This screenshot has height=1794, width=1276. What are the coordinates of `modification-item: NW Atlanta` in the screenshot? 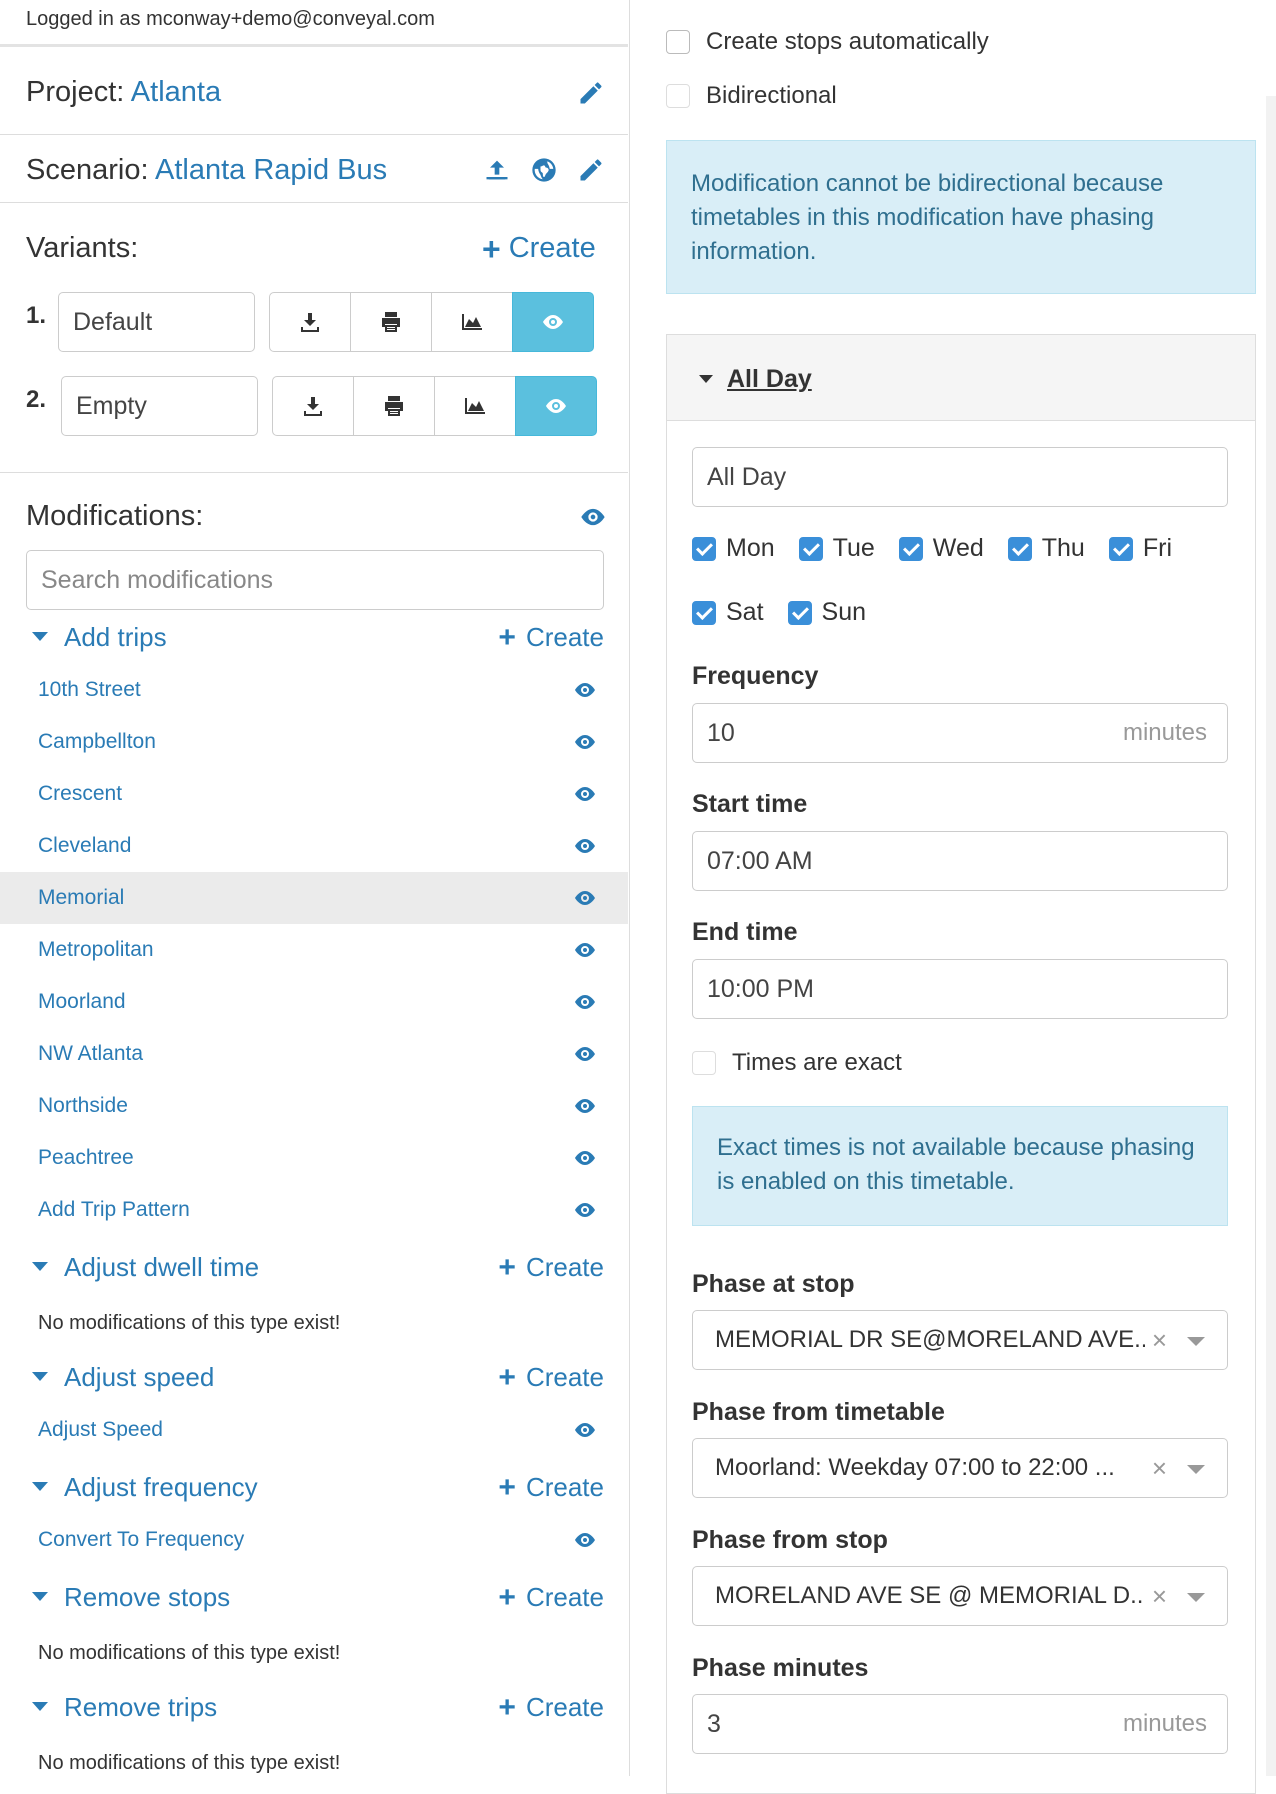 It's located at (314, 1054).